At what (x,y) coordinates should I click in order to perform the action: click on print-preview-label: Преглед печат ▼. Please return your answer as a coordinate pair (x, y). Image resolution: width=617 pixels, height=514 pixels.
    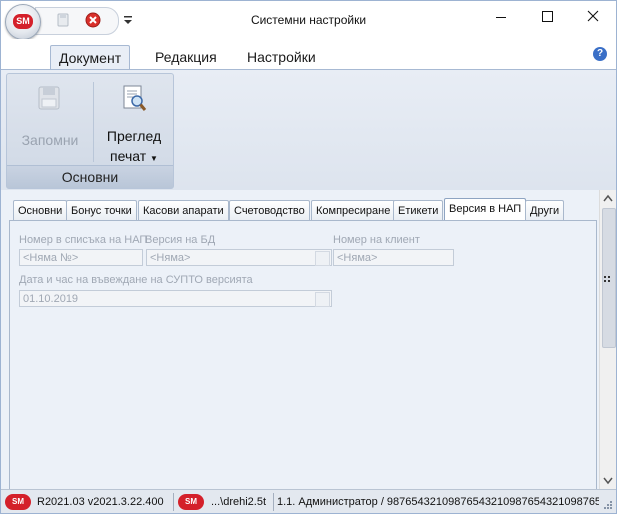
    Looking at the image, I should click on (134, 147).